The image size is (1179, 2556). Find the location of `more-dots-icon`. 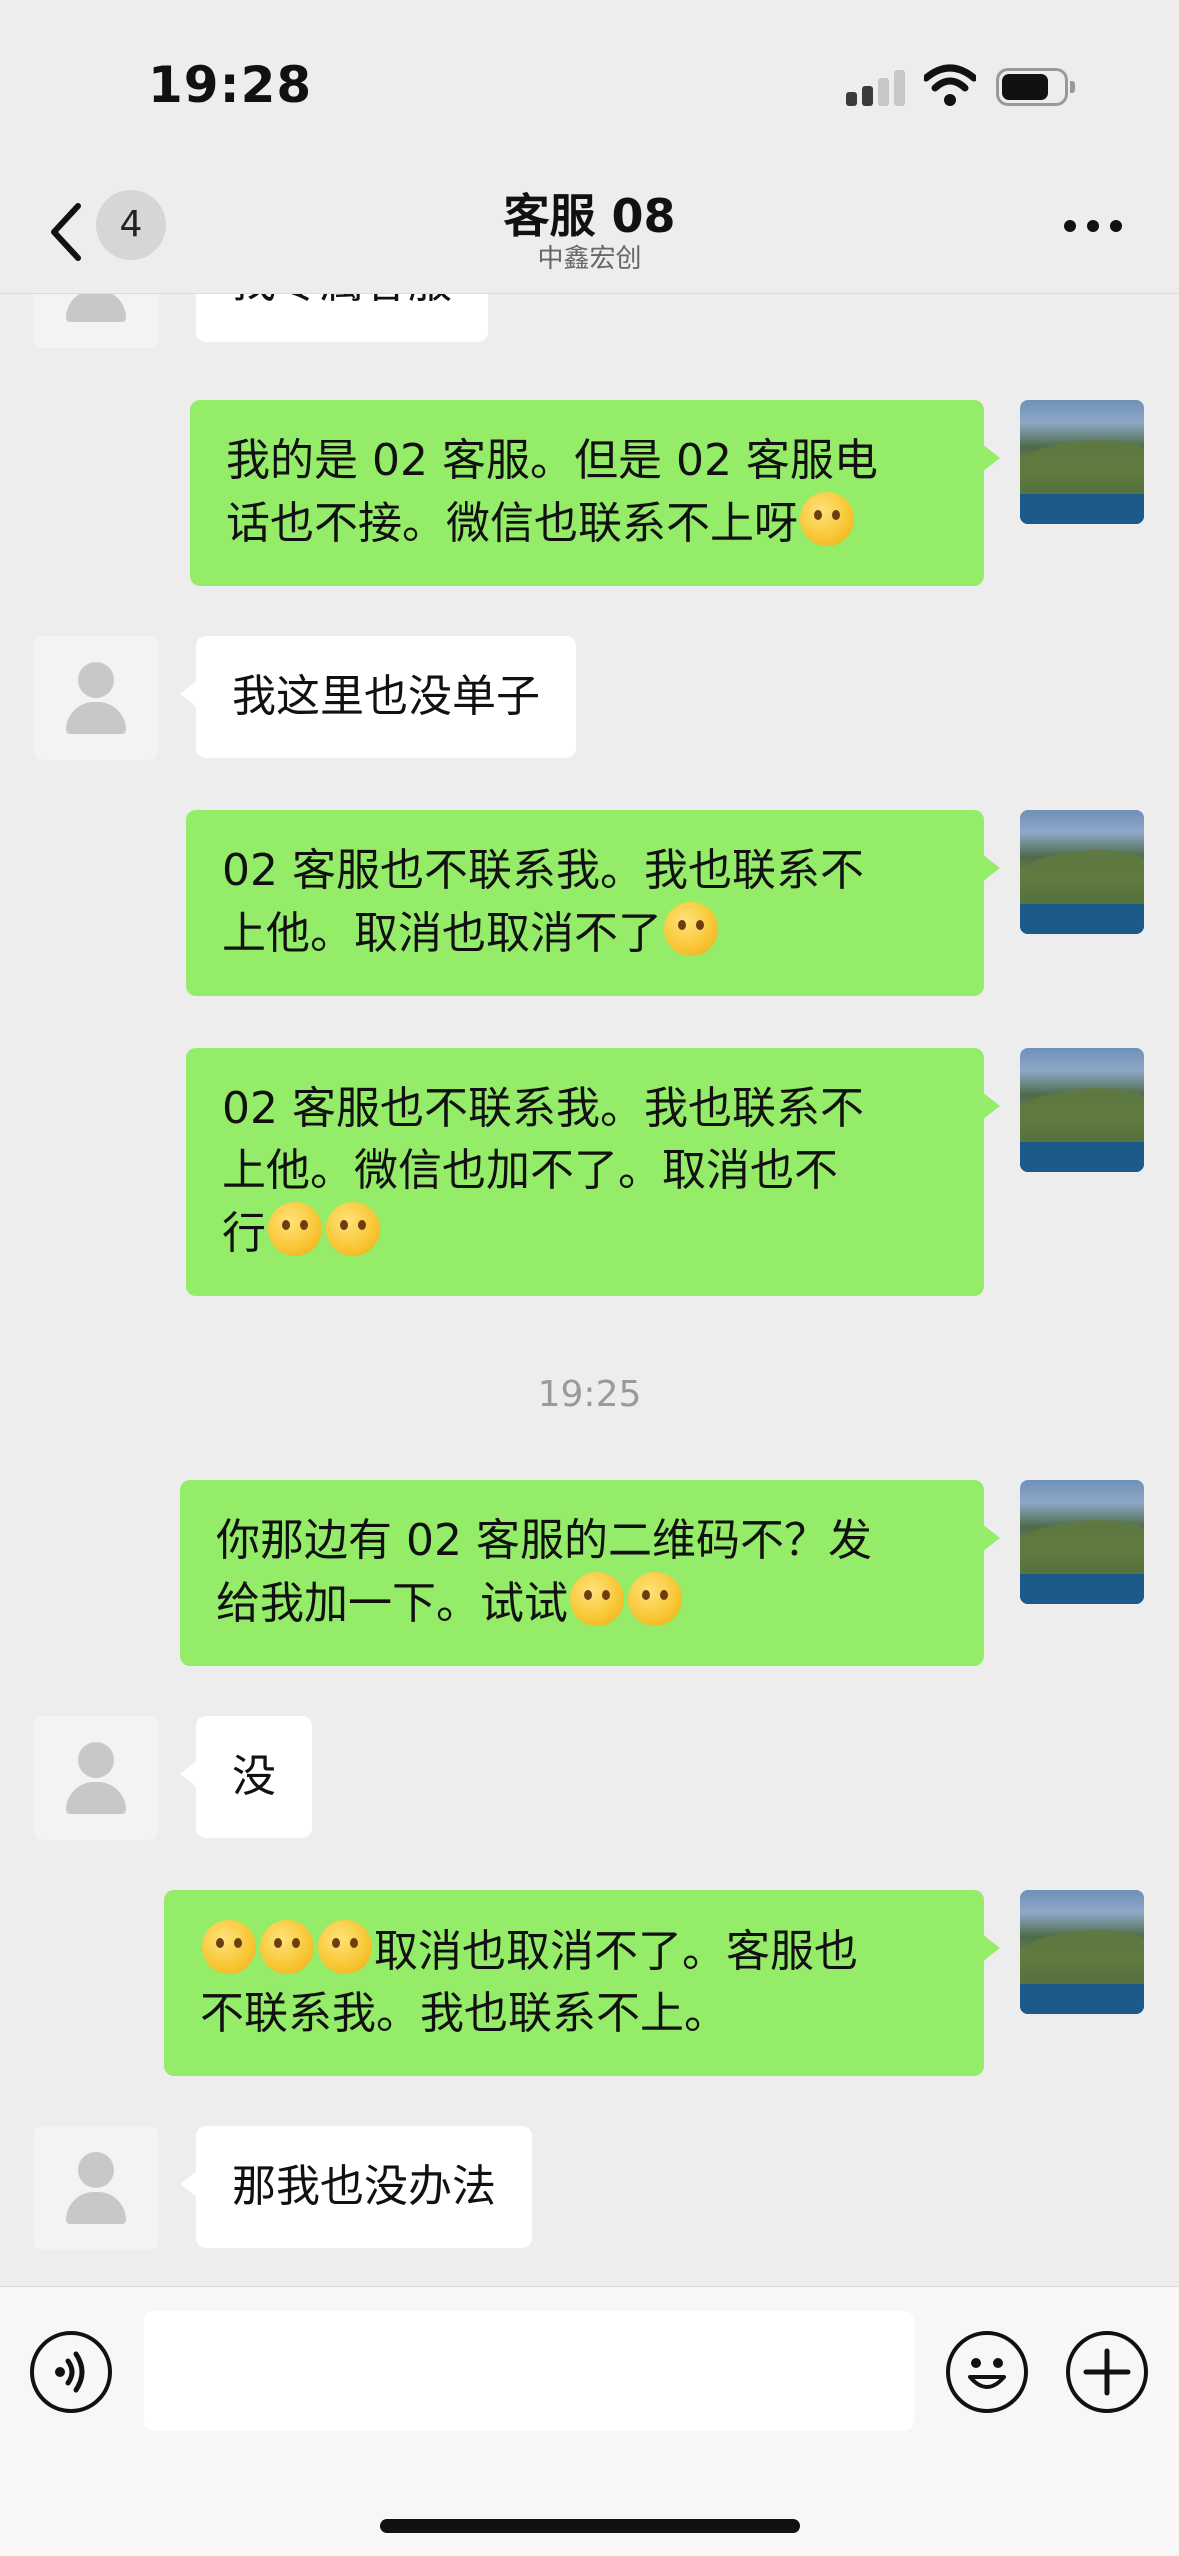

more-dots-icon is located at coordinates (1093, 227).